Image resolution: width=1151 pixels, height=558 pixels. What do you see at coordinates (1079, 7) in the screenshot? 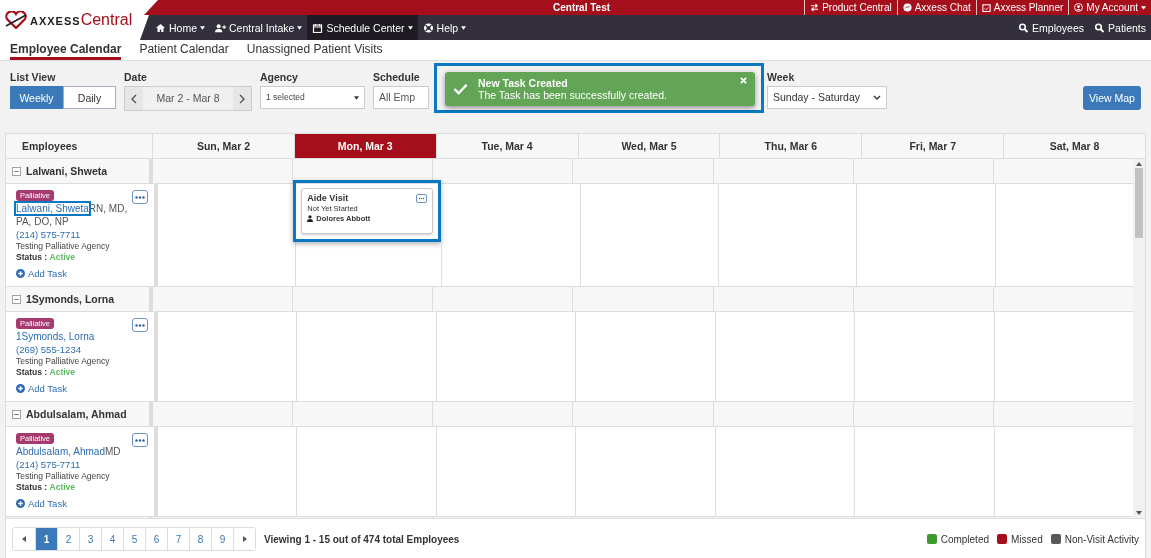
I see `user-circle-icon` at bounding box center [1079, 7].